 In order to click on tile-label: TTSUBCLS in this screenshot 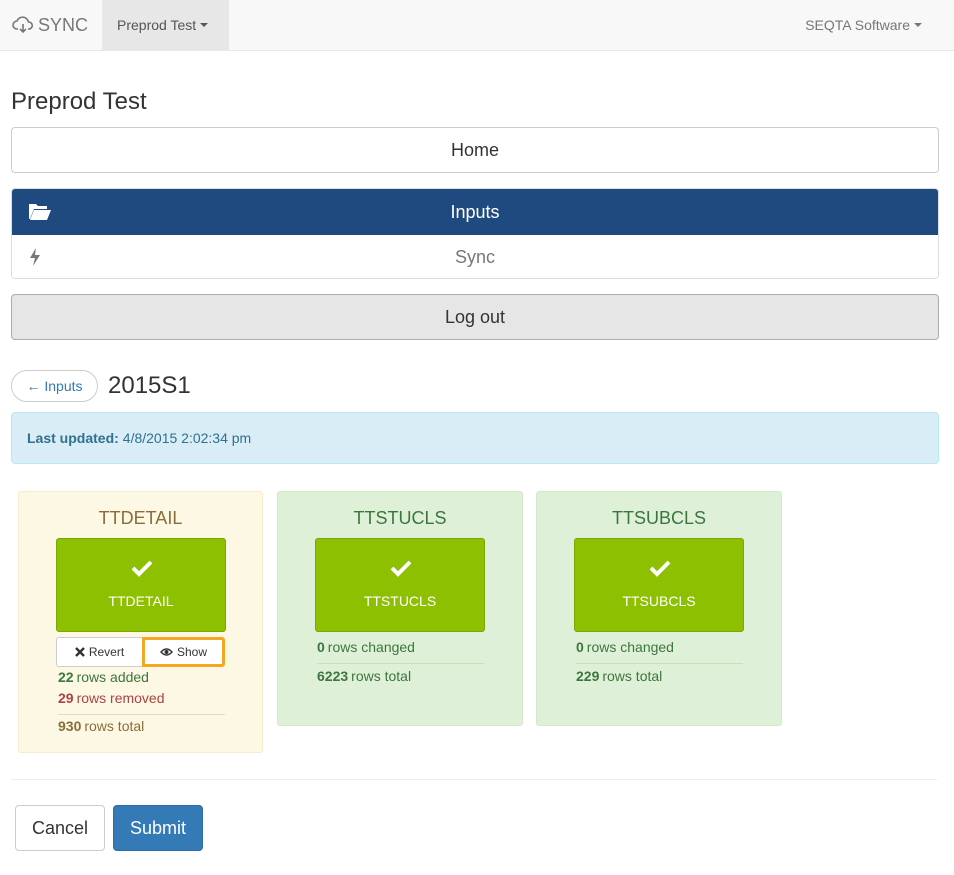, I will do `click(659, 601)`.